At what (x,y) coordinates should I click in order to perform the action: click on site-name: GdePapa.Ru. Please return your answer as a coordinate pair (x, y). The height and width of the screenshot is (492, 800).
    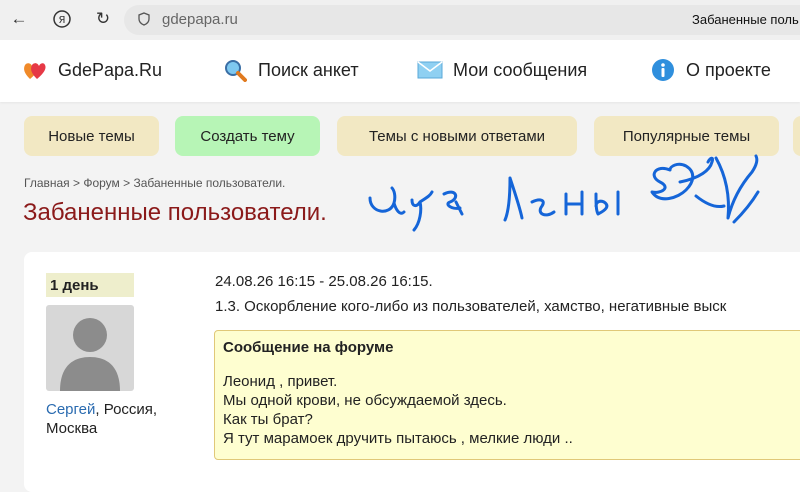
    Looking at the image, I should click on (110, 69).